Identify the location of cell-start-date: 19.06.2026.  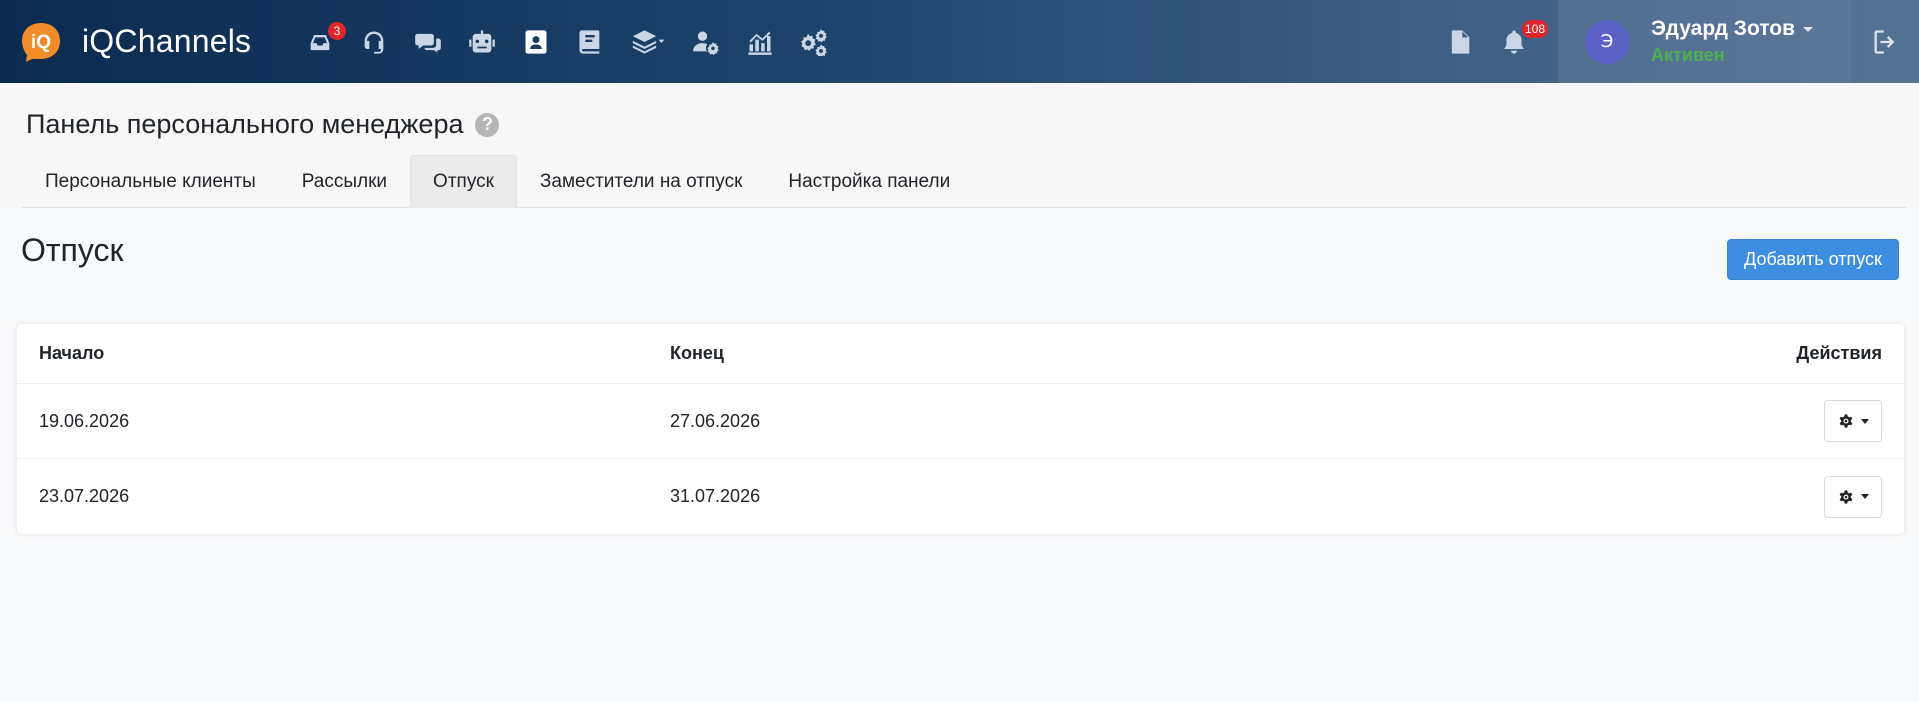
(84, 420).